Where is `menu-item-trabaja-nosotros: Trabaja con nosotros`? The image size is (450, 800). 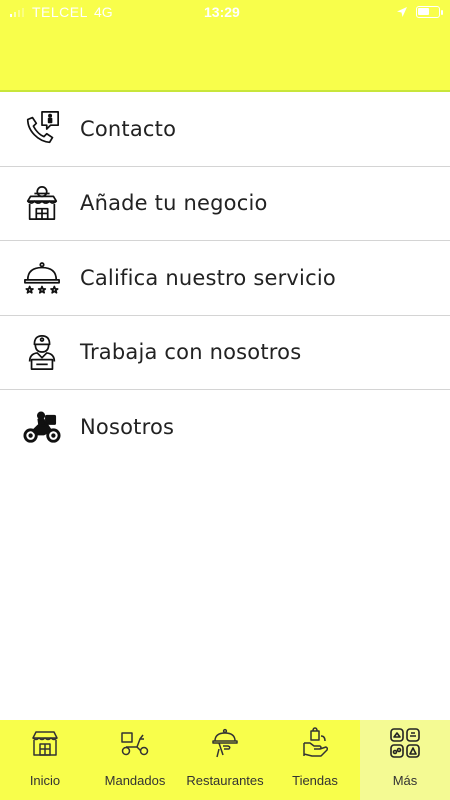 menu-item-trabaja-nosotros: Trabaja con nosotros is located at coordinates (225, 353).